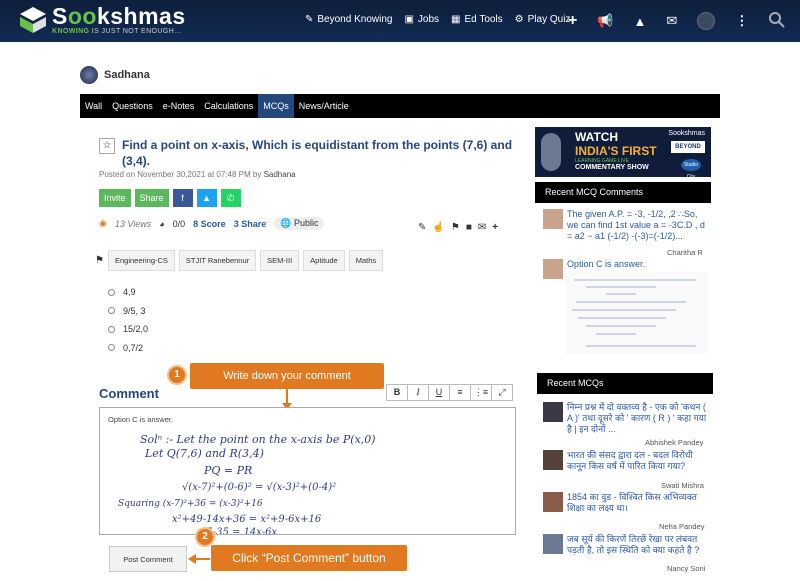 This screenshot has height=581, width=800. I want to click on tag-item: SEM-III, so click(280, 260).